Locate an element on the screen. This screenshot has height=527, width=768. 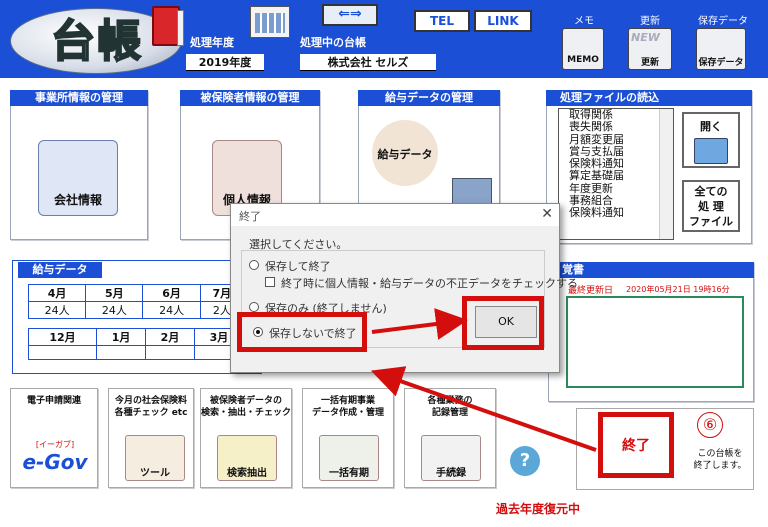
arrow-to-ok is located at coordinates (419, 324).